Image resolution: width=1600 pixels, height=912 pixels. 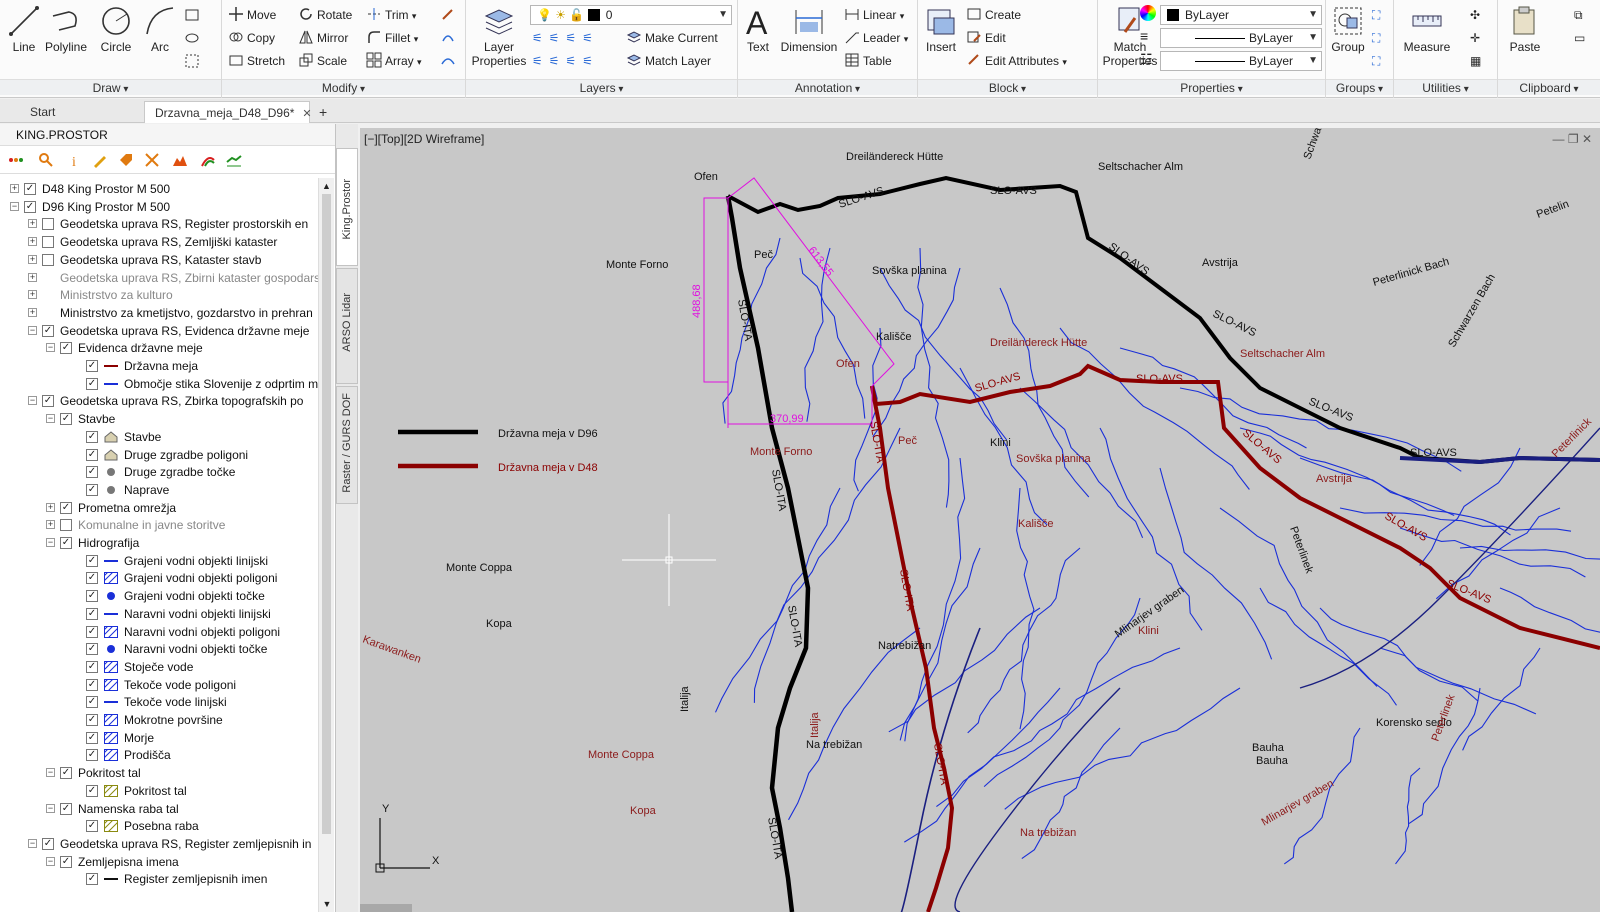 I want to click on tree-row: + ✓ D48 King Prostor M 500, so click(x=159, y=189).